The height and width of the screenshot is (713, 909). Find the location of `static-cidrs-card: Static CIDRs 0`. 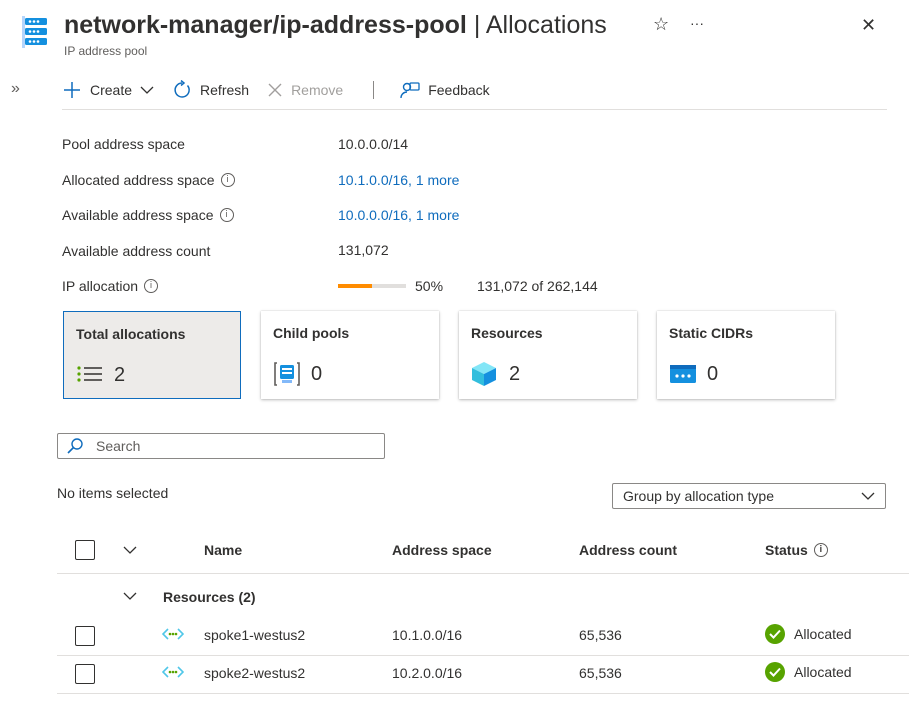

static-cidrs-card: Static CIDRs 0 is located at coordinates (746, 355).